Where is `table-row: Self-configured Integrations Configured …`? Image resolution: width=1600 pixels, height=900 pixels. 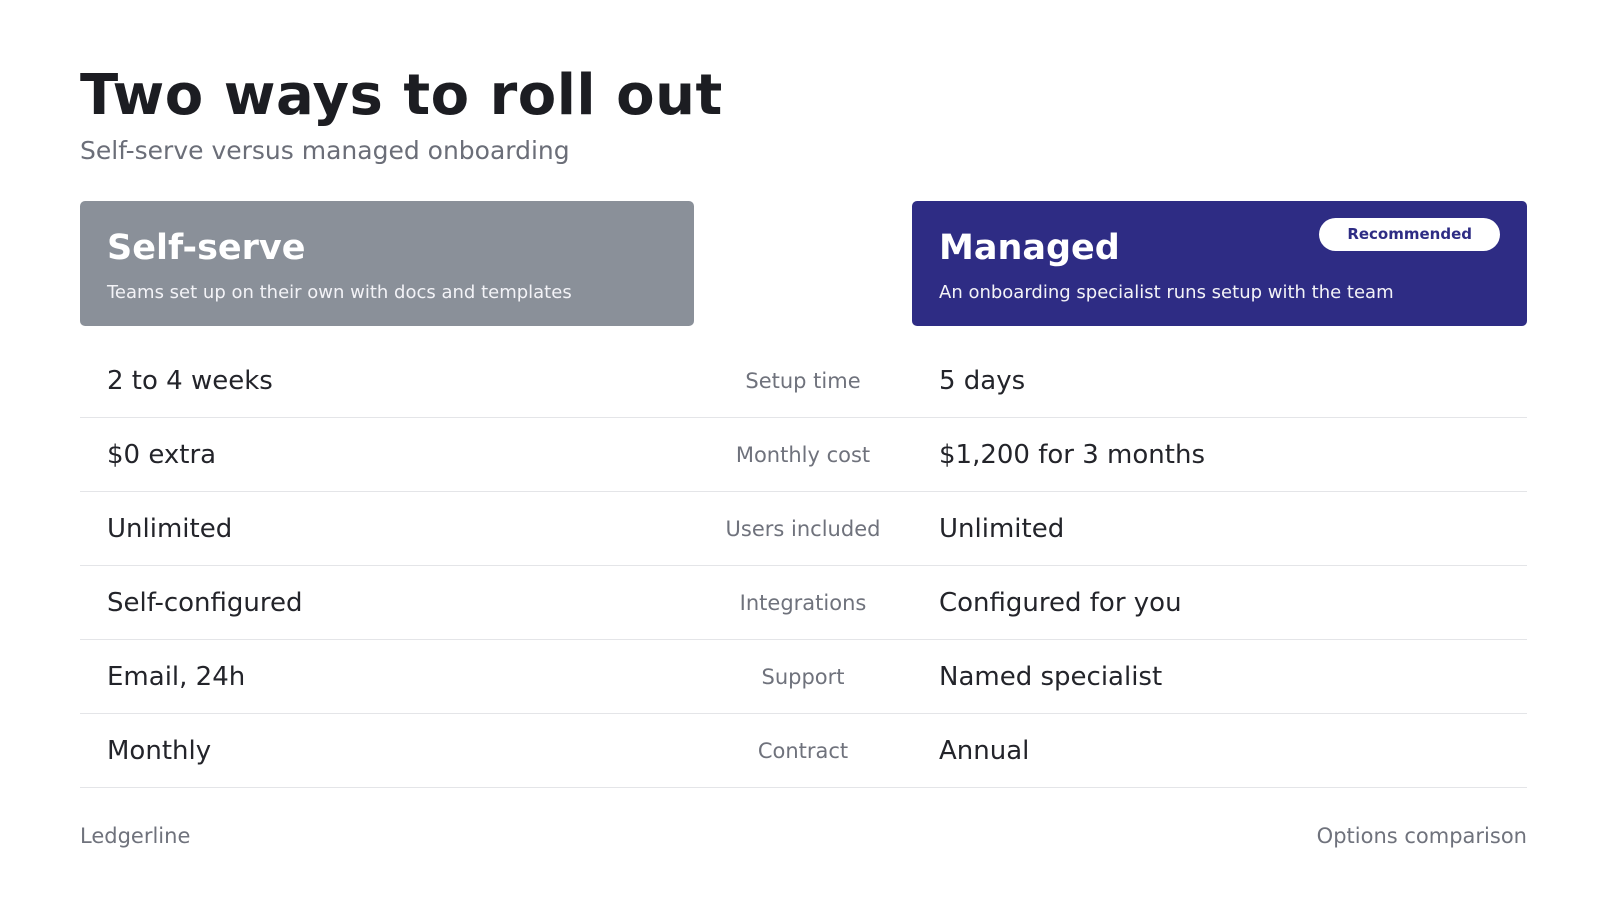 table-row: Self-configured Integrations Configured … is located at coordinates (803, 603).